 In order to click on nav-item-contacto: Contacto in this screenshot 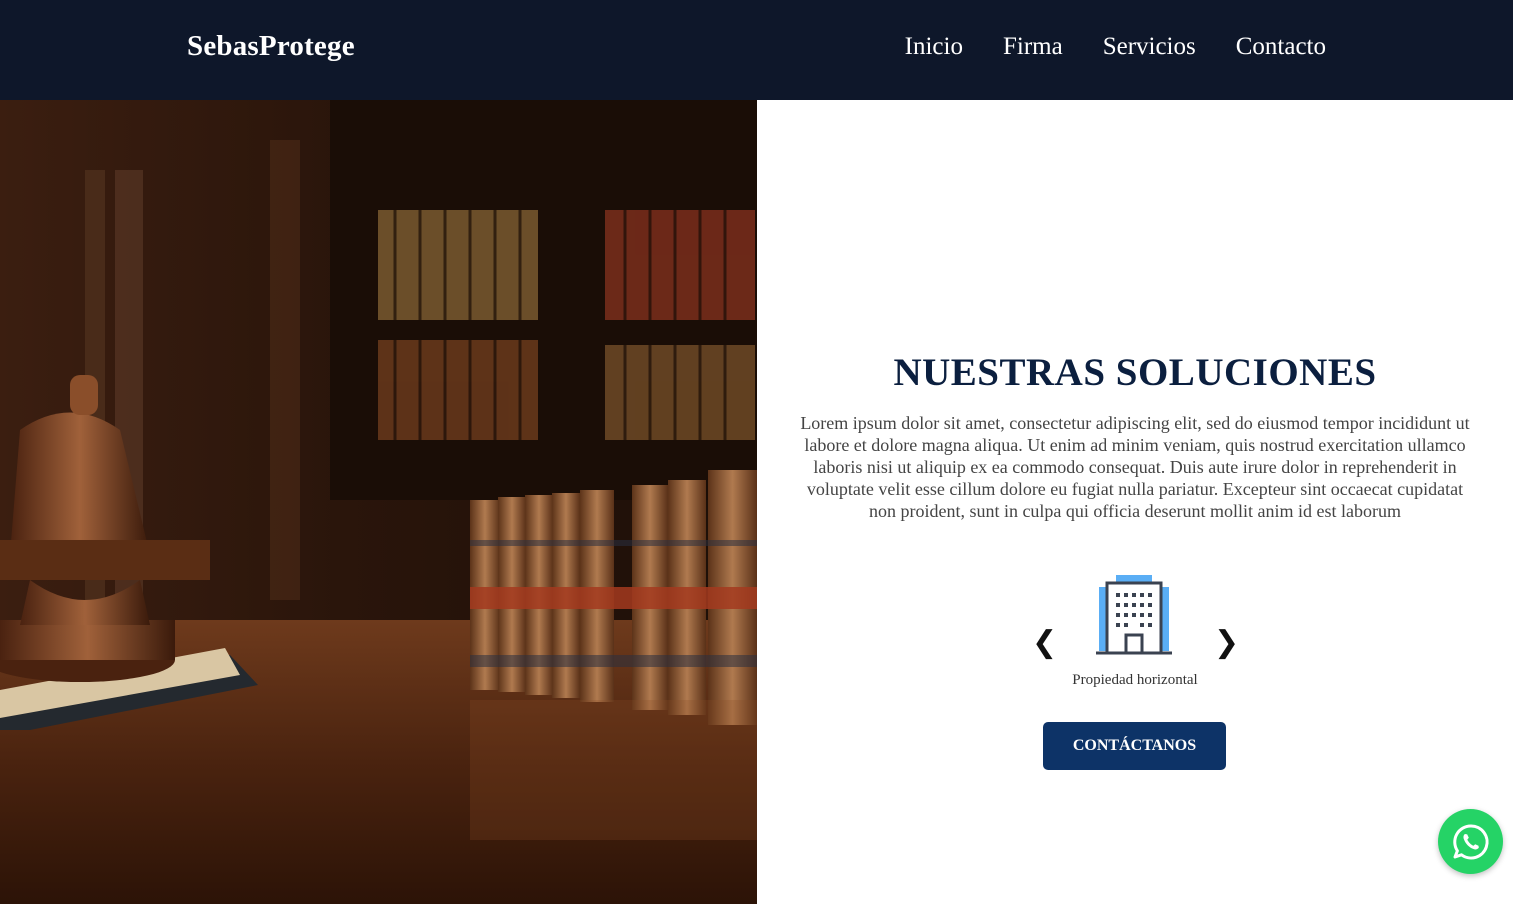, I will do `click(1281, 47)`.